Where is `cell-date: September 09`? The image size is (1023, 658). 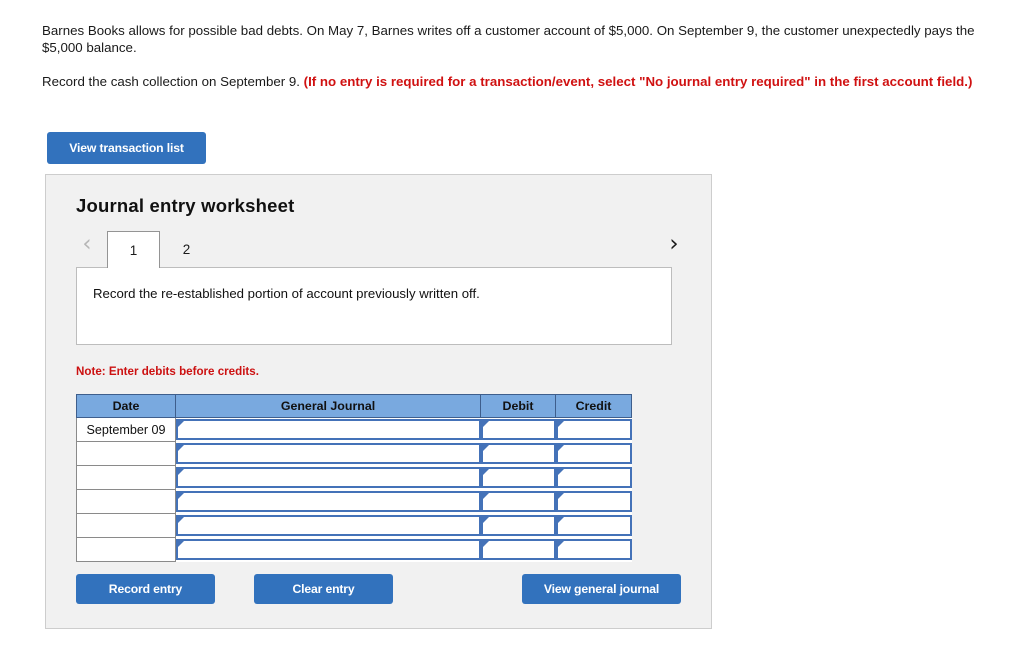 cell-date: September 09 is located at coordinates (126, 429).